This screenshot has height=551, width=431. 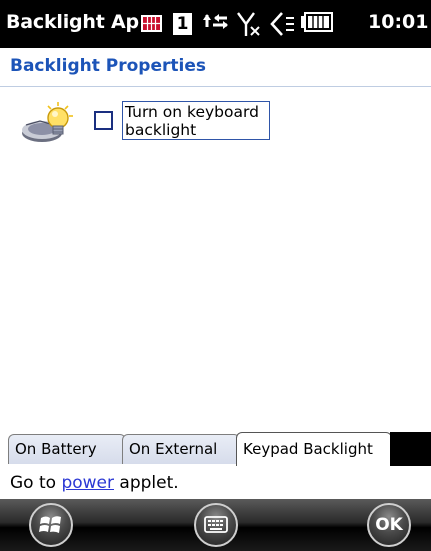 I want to click on keyboard-icon, so click(x=216, y=524).